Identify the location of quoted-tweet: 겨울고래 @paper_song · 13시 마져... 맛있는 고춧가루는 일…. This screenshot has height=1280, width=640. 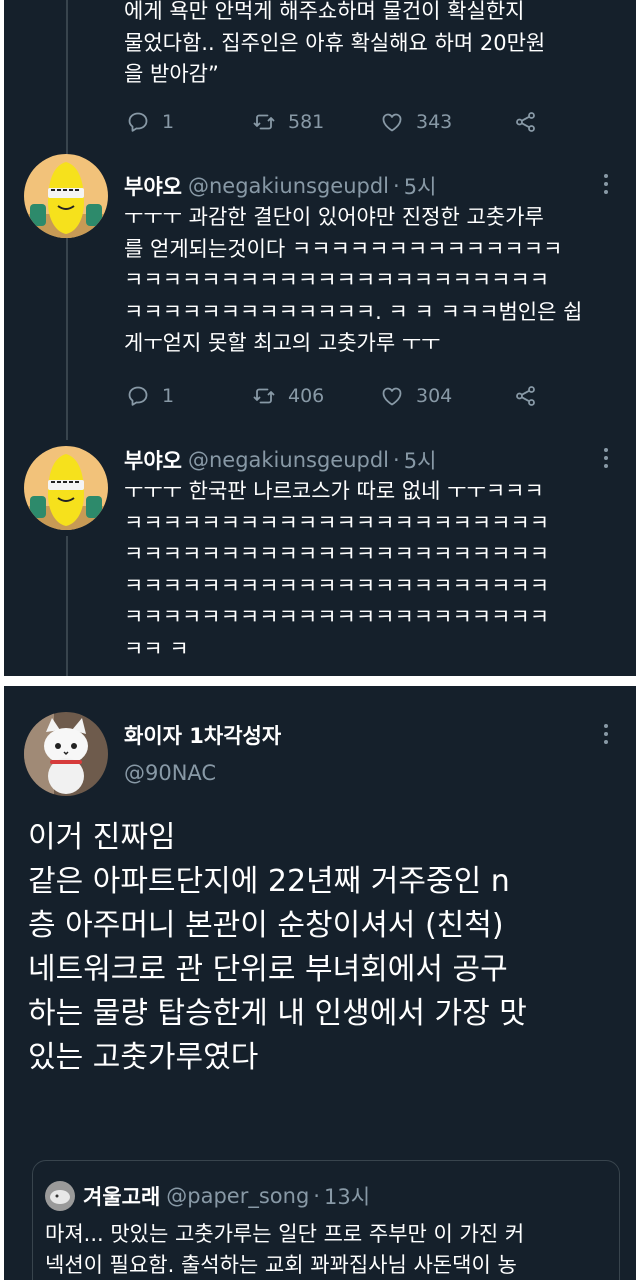
(326, 1220).